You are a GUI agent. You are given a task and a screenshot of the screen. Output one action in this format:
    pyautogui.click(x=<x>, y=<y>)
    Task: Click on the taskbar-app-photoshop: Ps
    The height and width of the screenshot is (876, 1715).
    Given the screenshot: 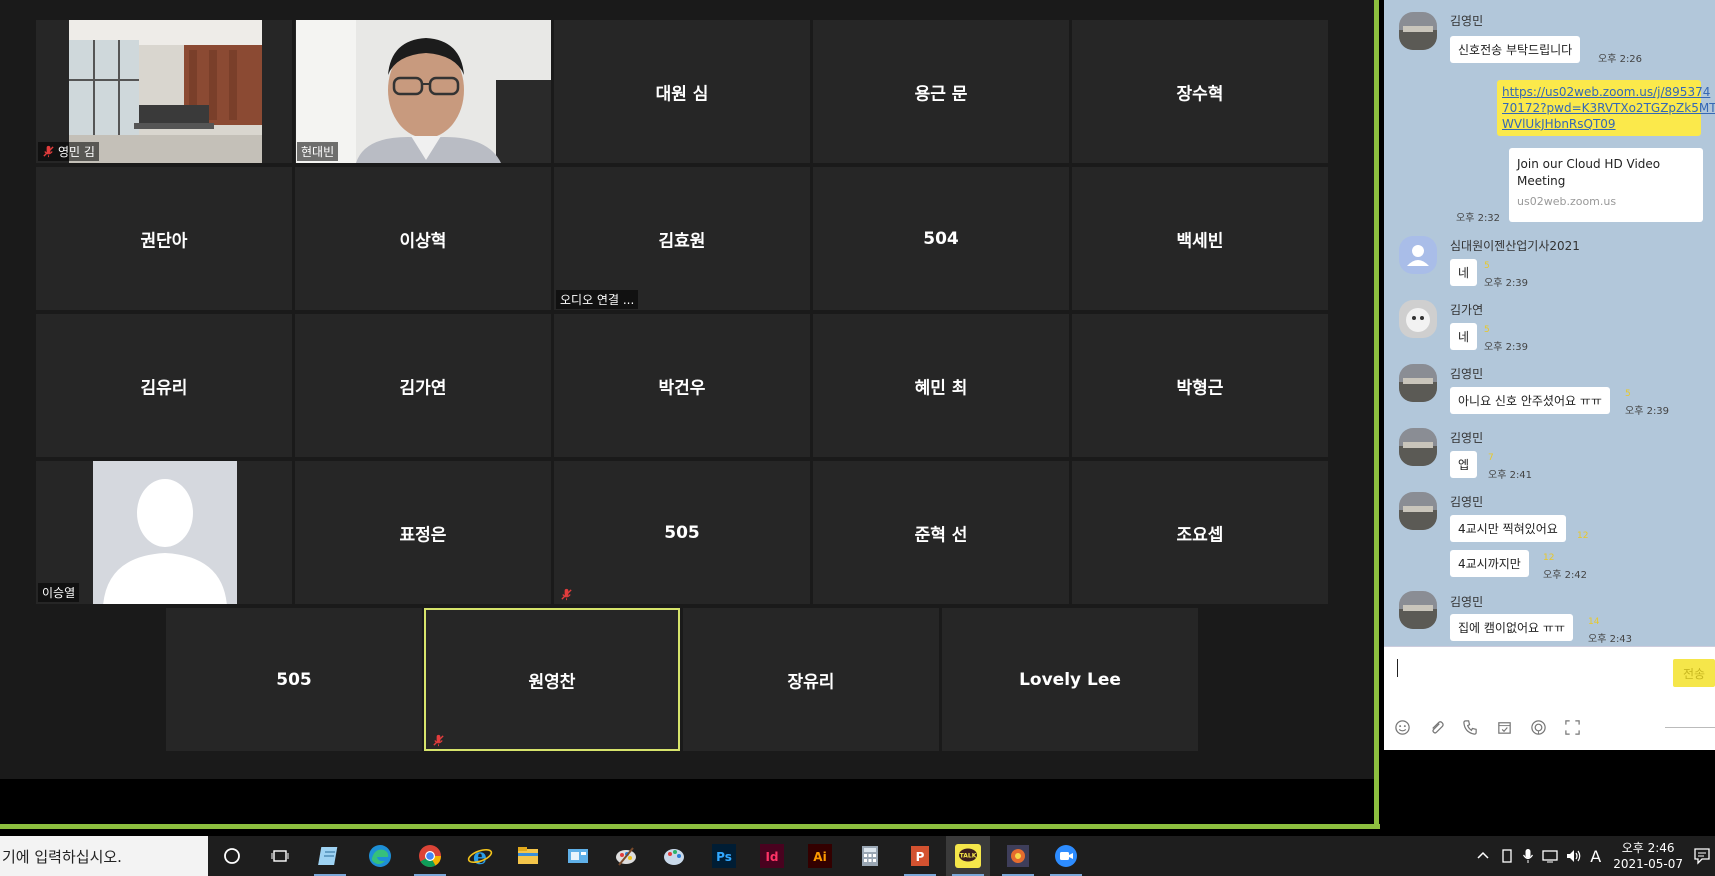 What is the action you would take?
    pyautogui.click(x=724, y=856)
    